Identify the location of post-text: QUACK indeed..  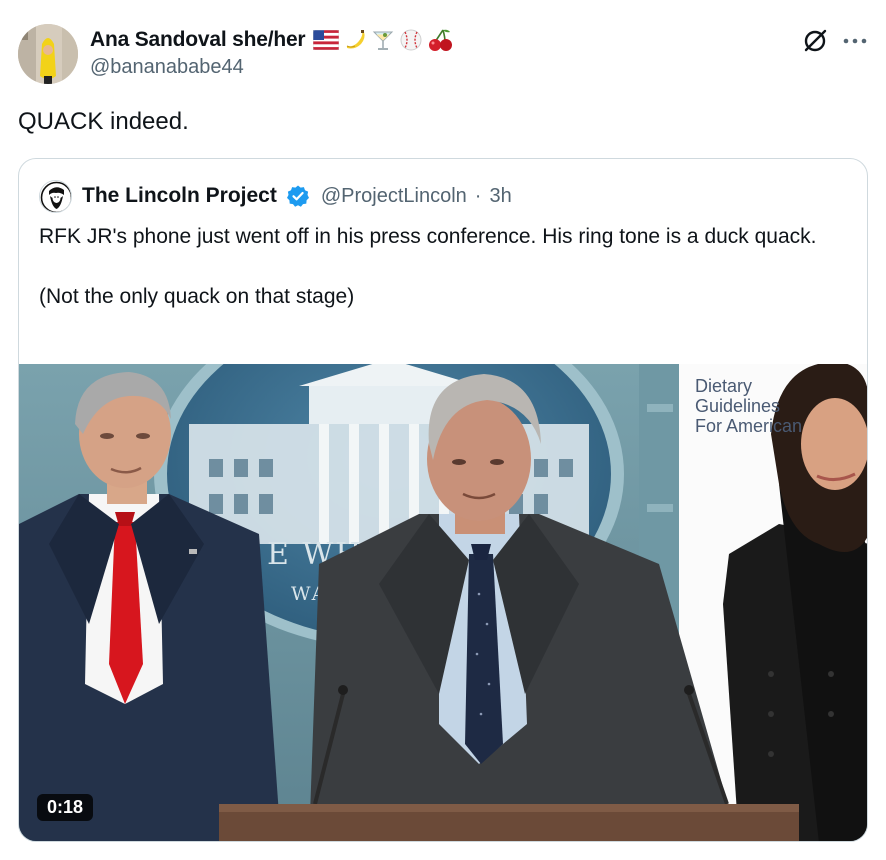
(103, 121).